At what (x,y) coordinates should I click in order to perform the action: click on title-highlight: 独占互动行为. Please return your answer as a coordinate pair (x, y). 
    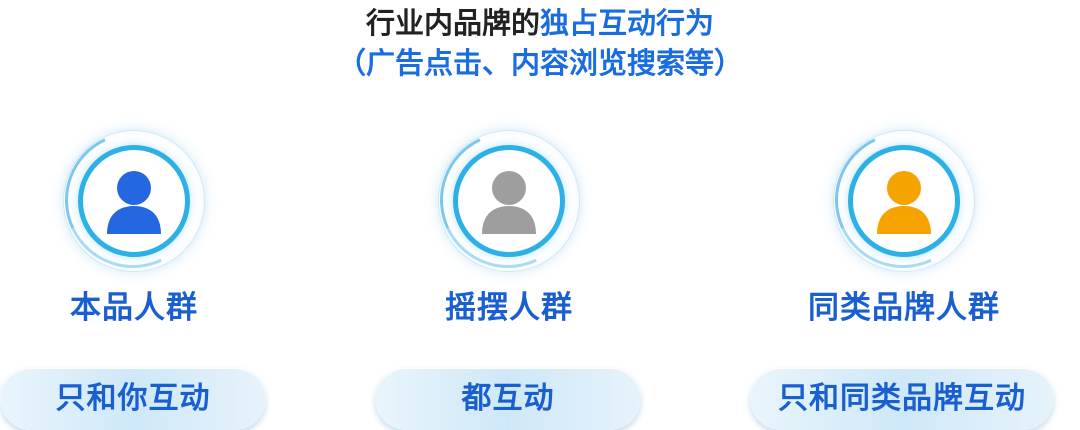
    Looking at the image, I should click on (627, 23).